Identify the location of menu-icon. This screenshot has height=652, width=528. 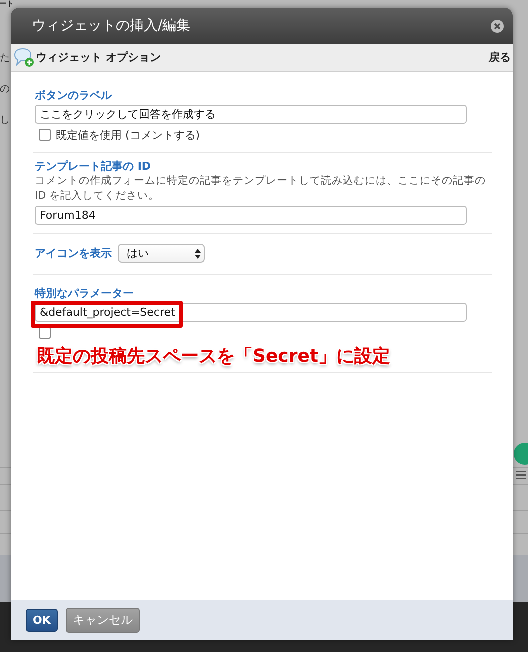
(521, 475).